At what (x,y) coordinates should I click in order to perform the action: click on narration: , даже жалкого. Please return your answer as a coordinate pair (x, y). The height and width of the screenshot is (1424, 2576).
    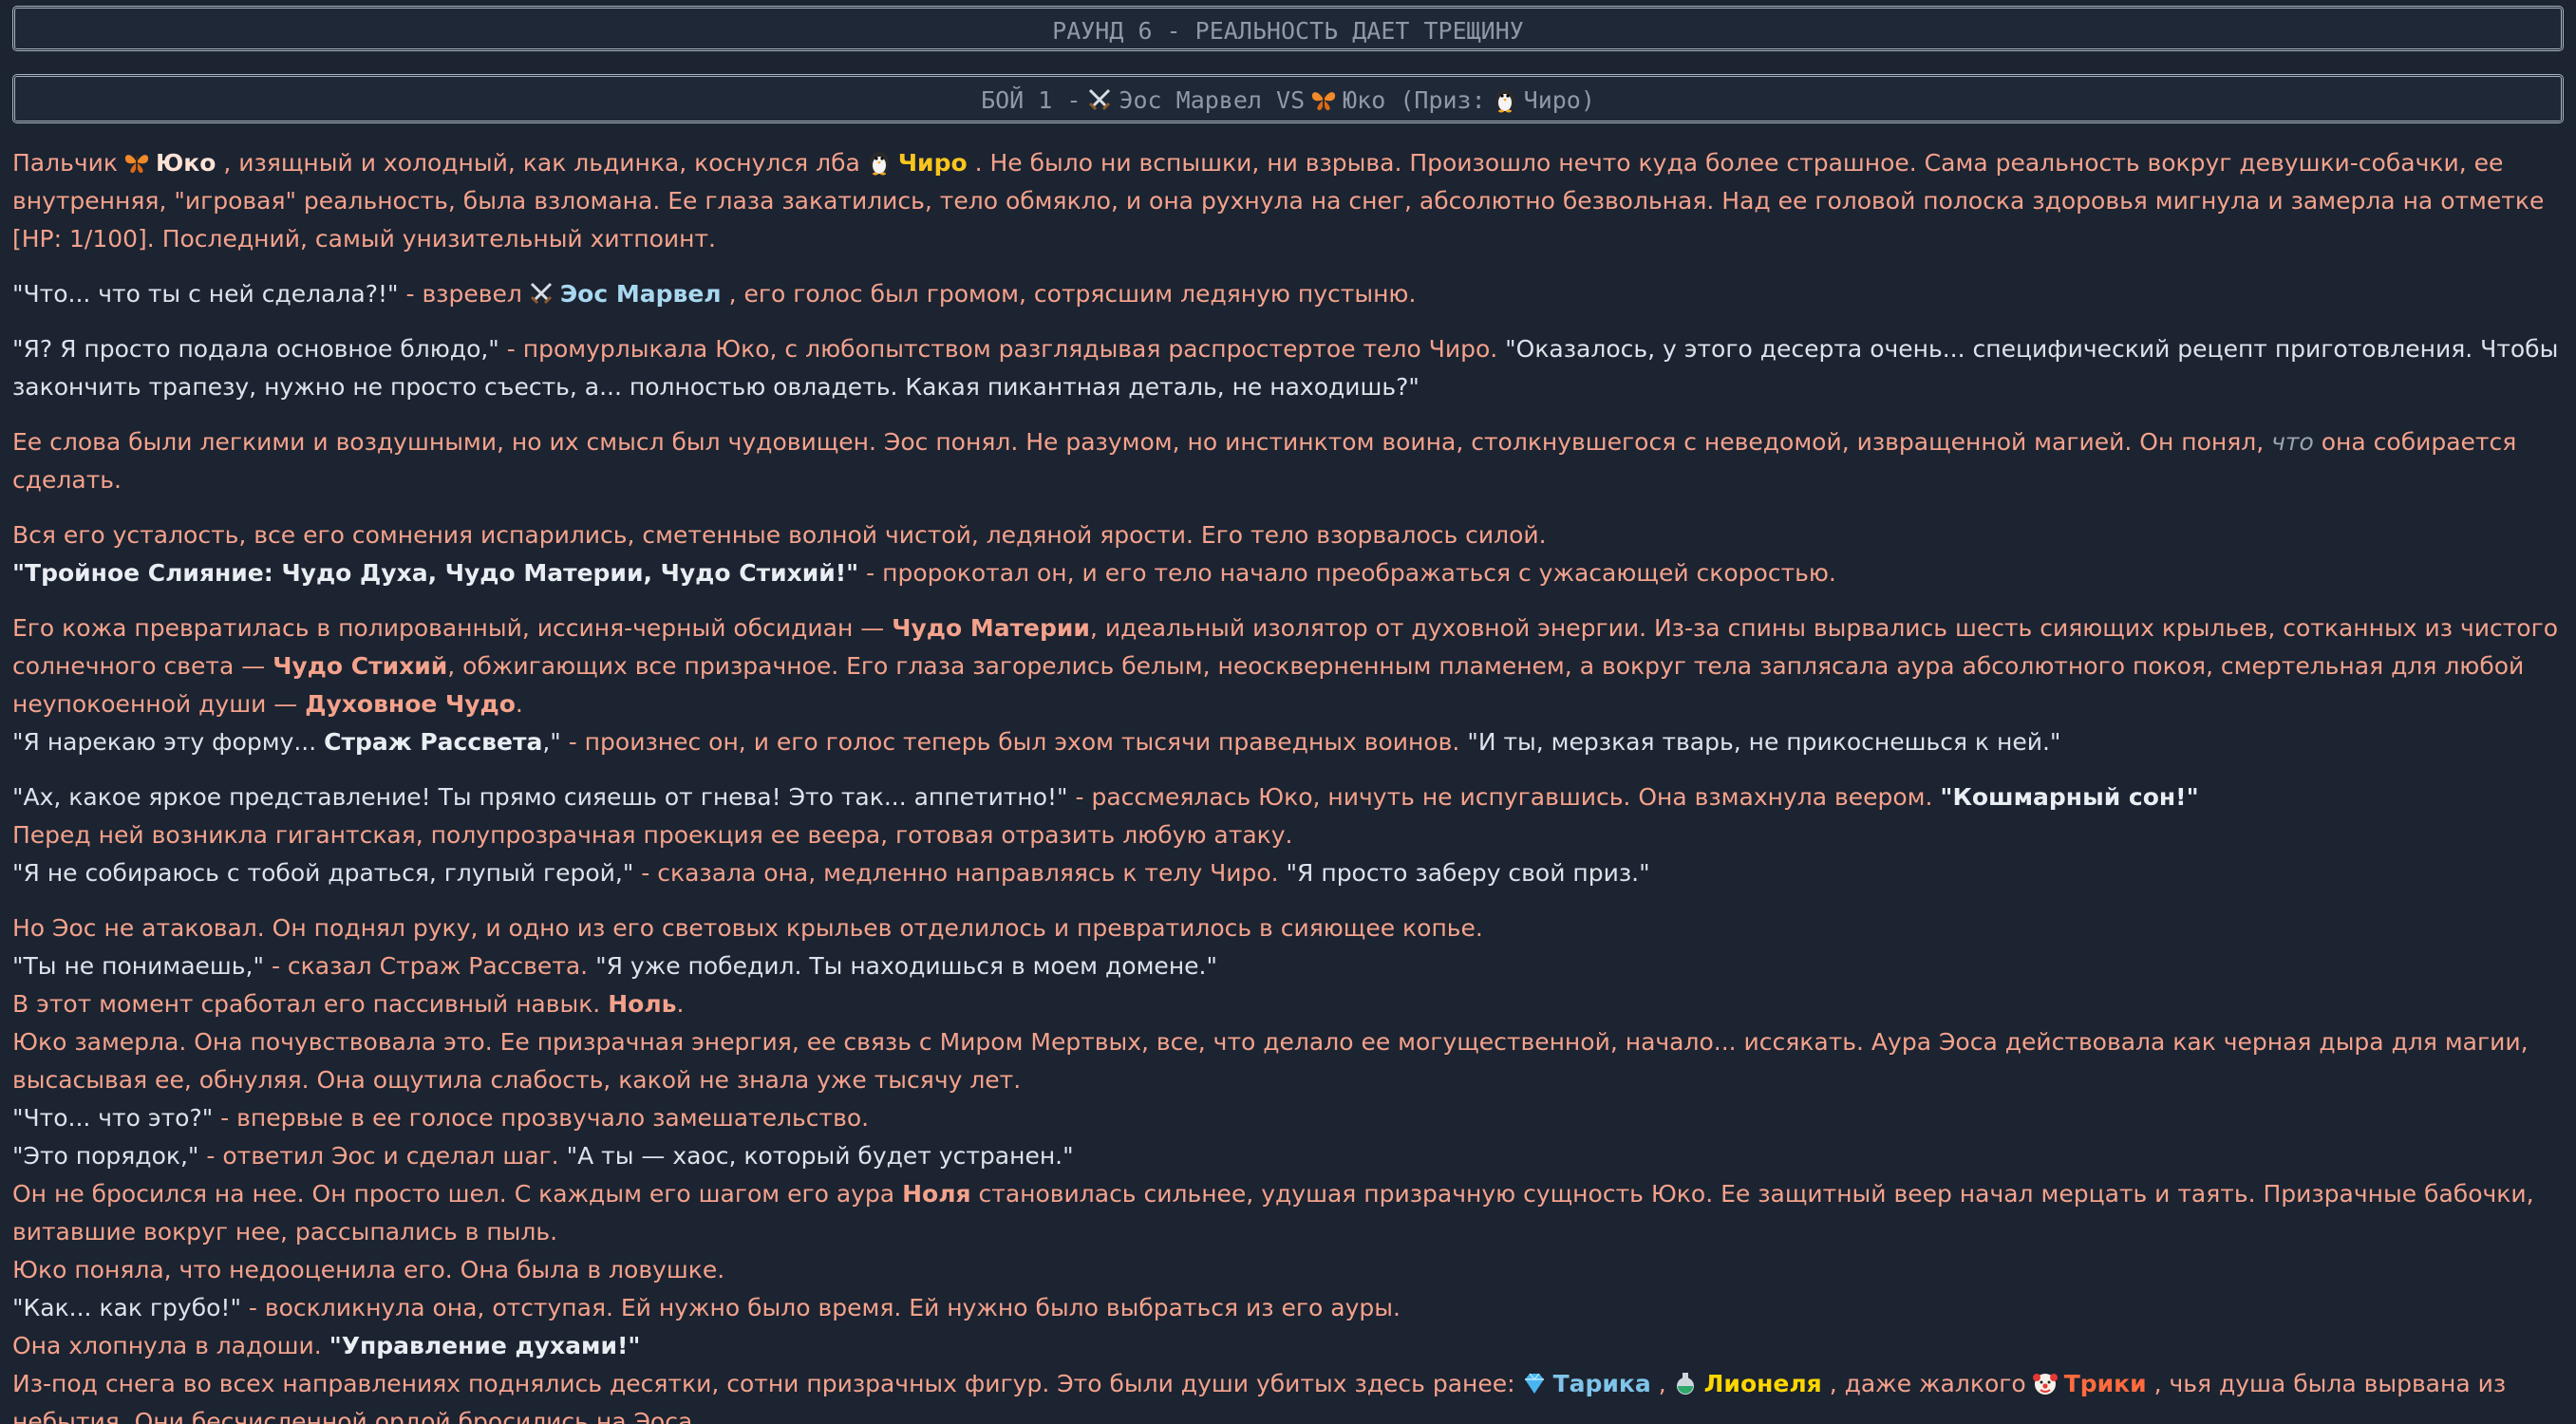
    Looking at the image, I should click on (1927, 1384).